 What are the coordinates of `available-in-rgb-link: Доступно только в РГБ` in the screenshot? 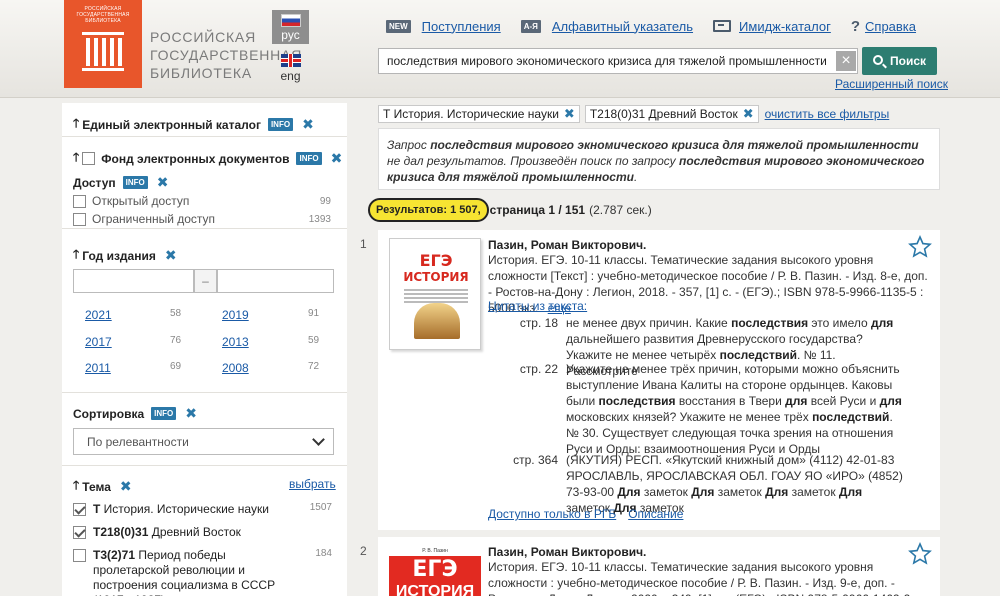 It's located at (552, 514).